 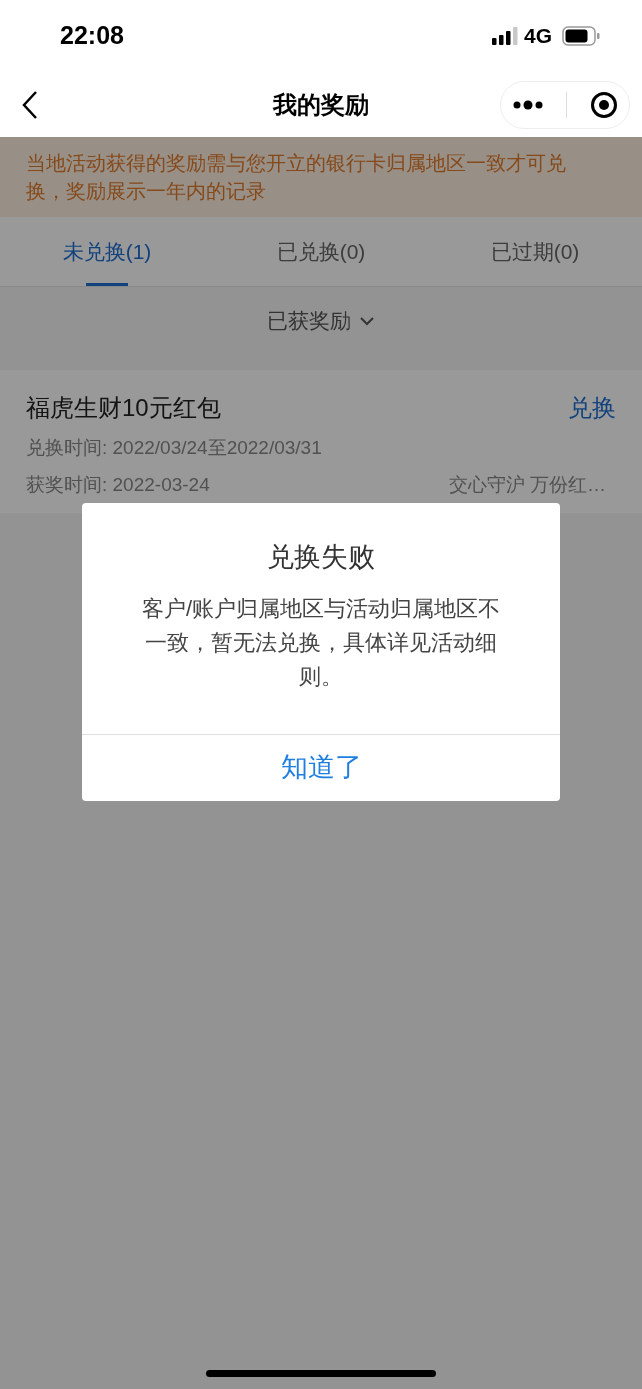 What do you see at coordinates (118, 484) in the screenshot?
I see `award-date: 获奖时间: 2022-03-24` at bounding box center [118, 484].